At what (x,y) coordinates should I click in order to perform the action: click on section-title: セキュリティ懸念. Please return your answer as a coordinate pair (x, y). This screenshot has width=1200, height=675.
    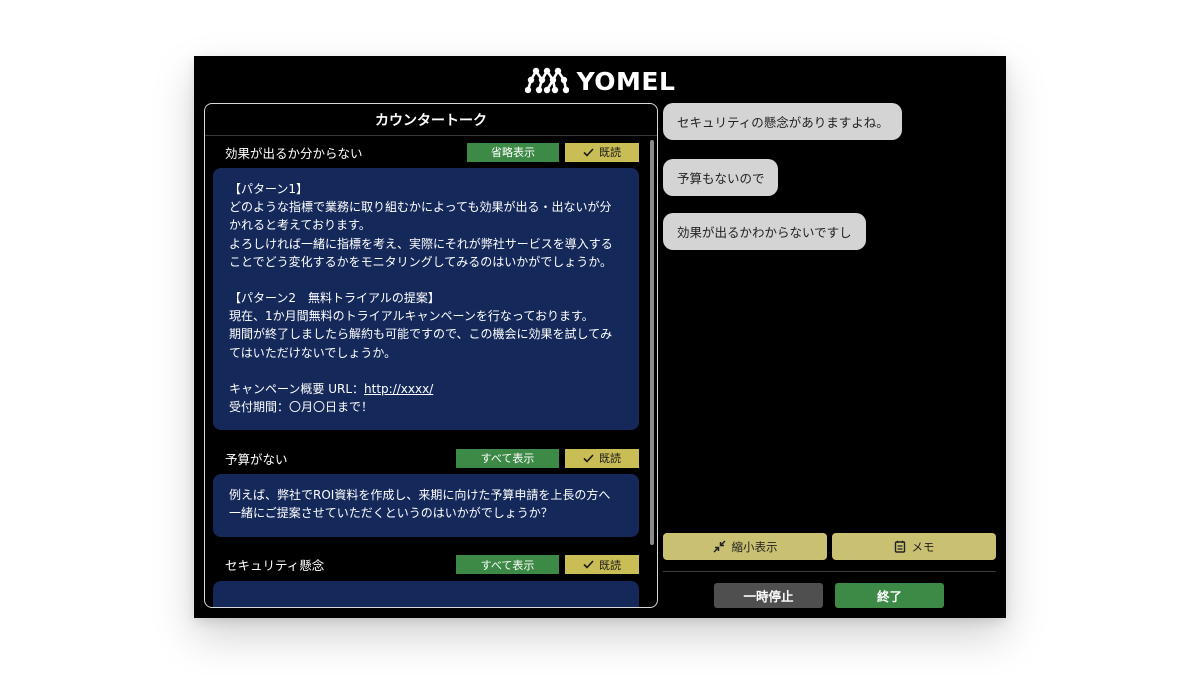
    Looking at the image, I should click on (275, 566).